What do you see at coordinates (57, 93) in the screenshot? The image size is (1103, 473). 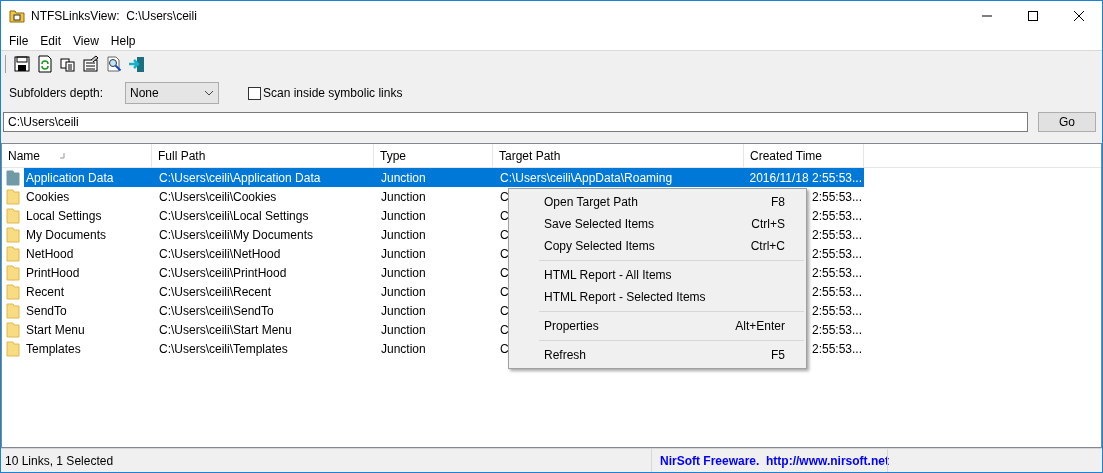 I see `depth-label: Subfolders depth:` at bounding box center [57, 93].